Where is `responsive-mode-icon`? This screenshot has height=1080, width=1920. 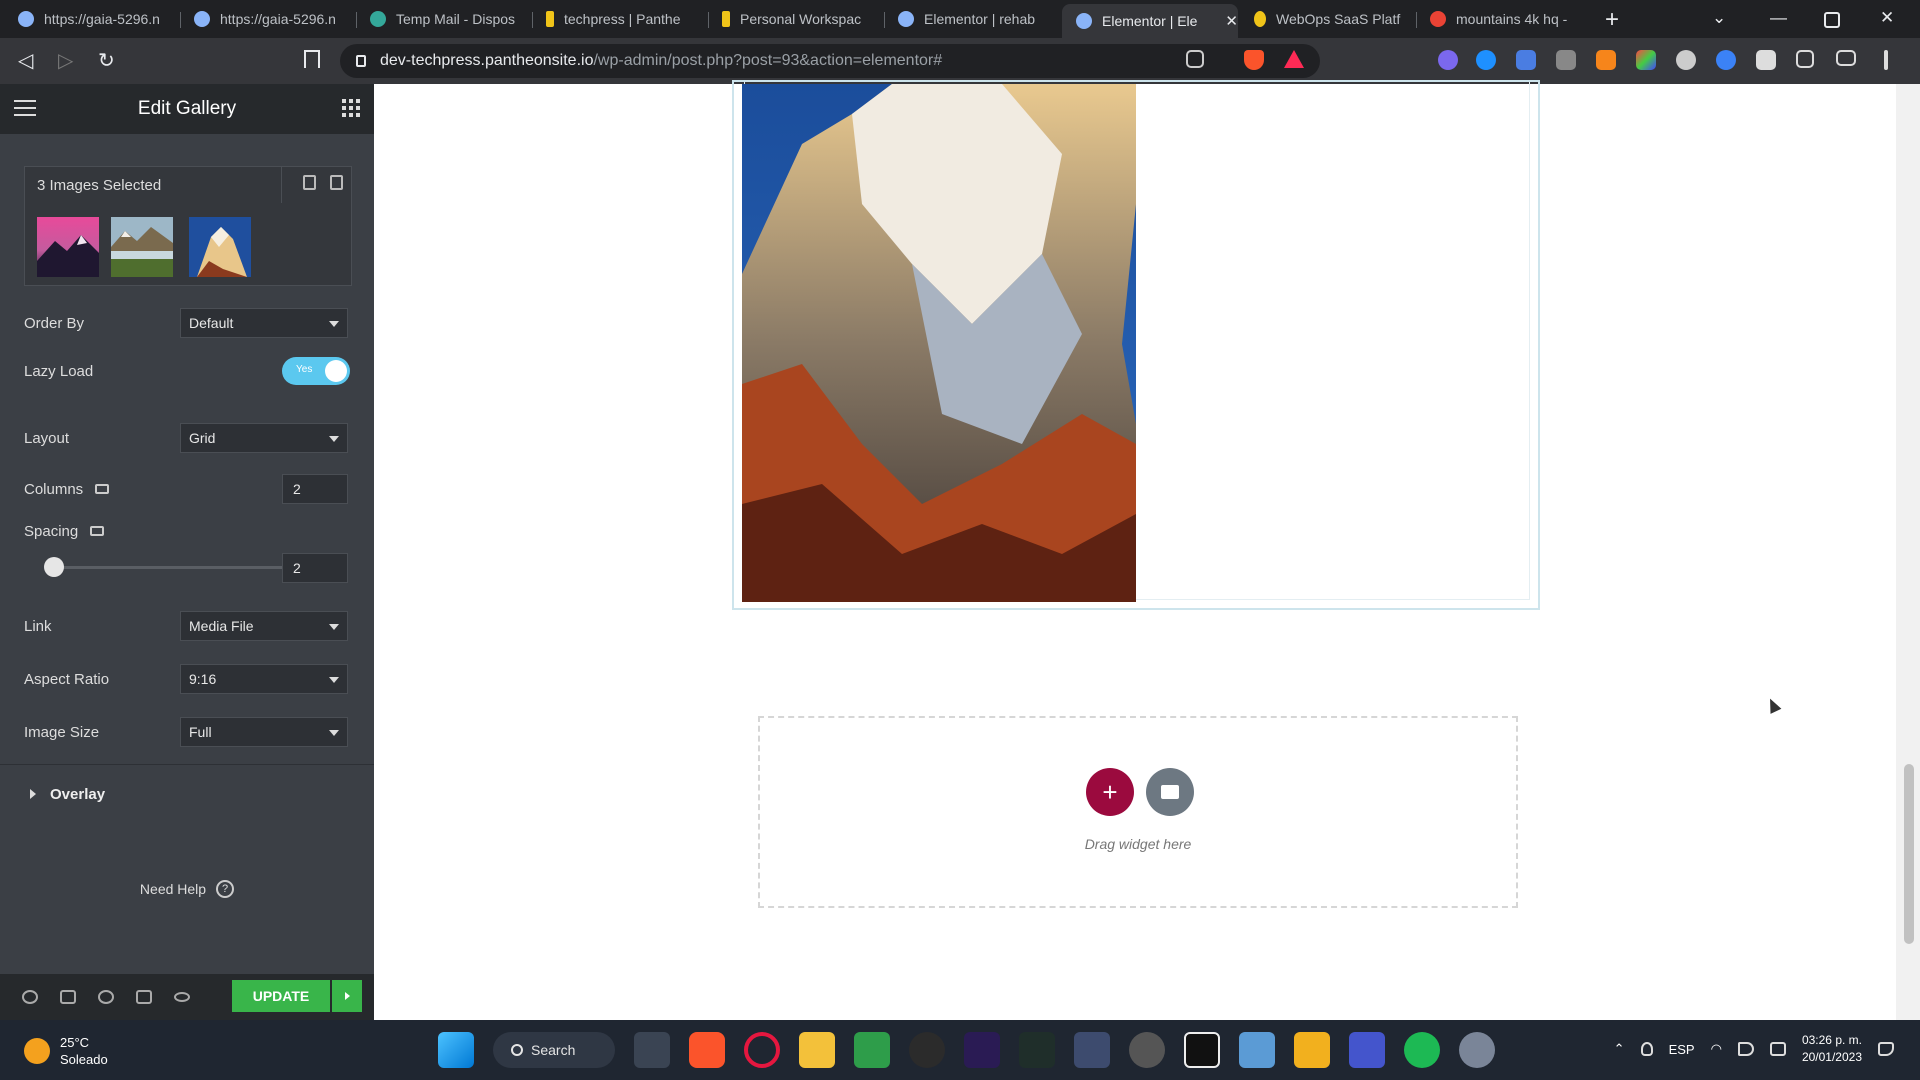 responsive-mode-icon is located at coordinates (144, 997).